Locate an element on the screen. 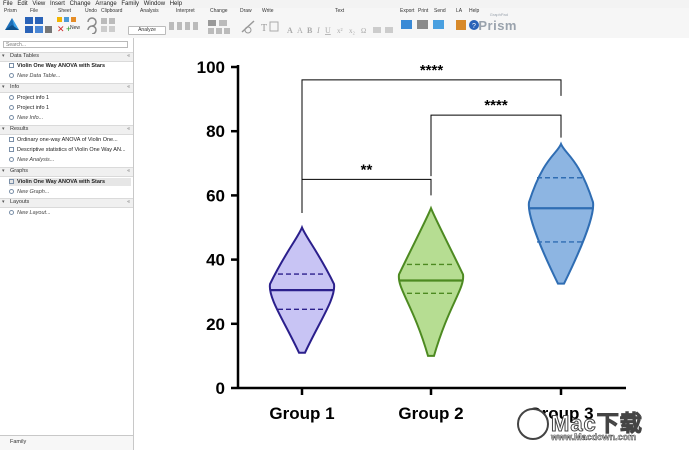 Image resolution: width=689 pixels, height=455 pixels. ribbon-group-analysis: Analysis is located at coordinates (149, 11).